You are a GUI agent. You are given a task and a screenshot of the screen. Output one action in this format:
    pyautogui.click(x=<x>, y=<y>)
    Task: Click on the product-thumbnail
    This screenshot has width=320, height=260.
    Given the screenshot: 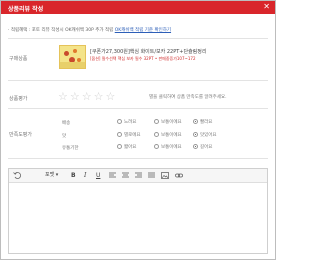 What is the action you would take?
    pyautogui.click(x=72, y=57)
    